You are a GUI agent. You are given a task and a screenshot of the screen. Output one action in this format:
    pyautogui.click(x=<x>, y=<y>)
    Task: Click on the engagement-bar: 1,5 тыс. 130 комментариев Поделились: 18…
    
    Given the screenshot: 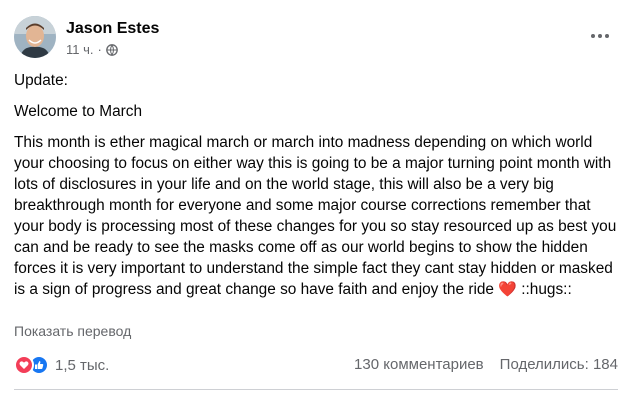 What is the action you would take?
    pyautogui.click(x=316, y=365)
    